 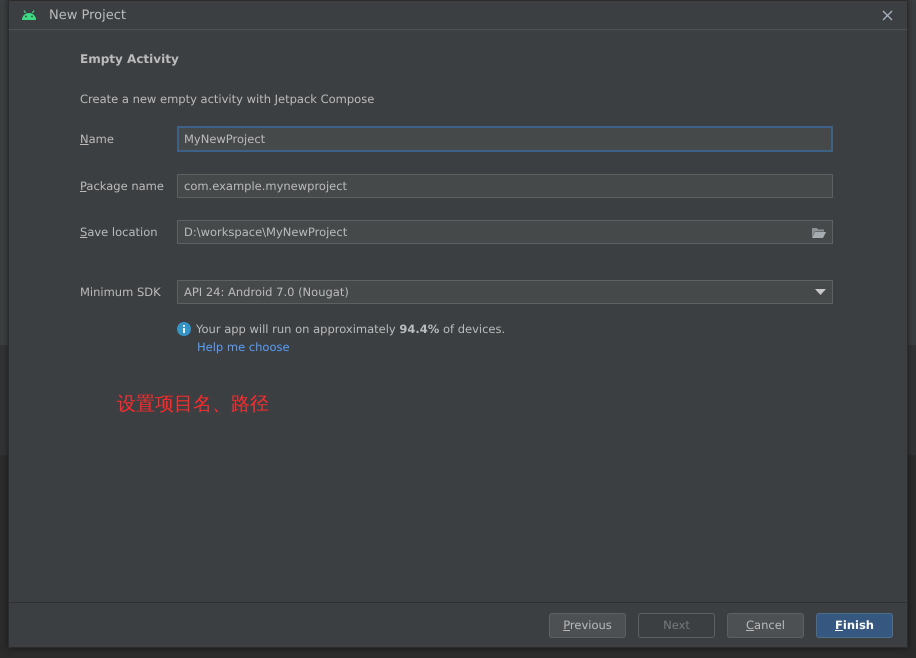 What do you see at coordinates (351, 329) in the screenshot?
I see `info-text: Your app will run on approximately 94.4% of devices.` at bounding box center [351, 329].